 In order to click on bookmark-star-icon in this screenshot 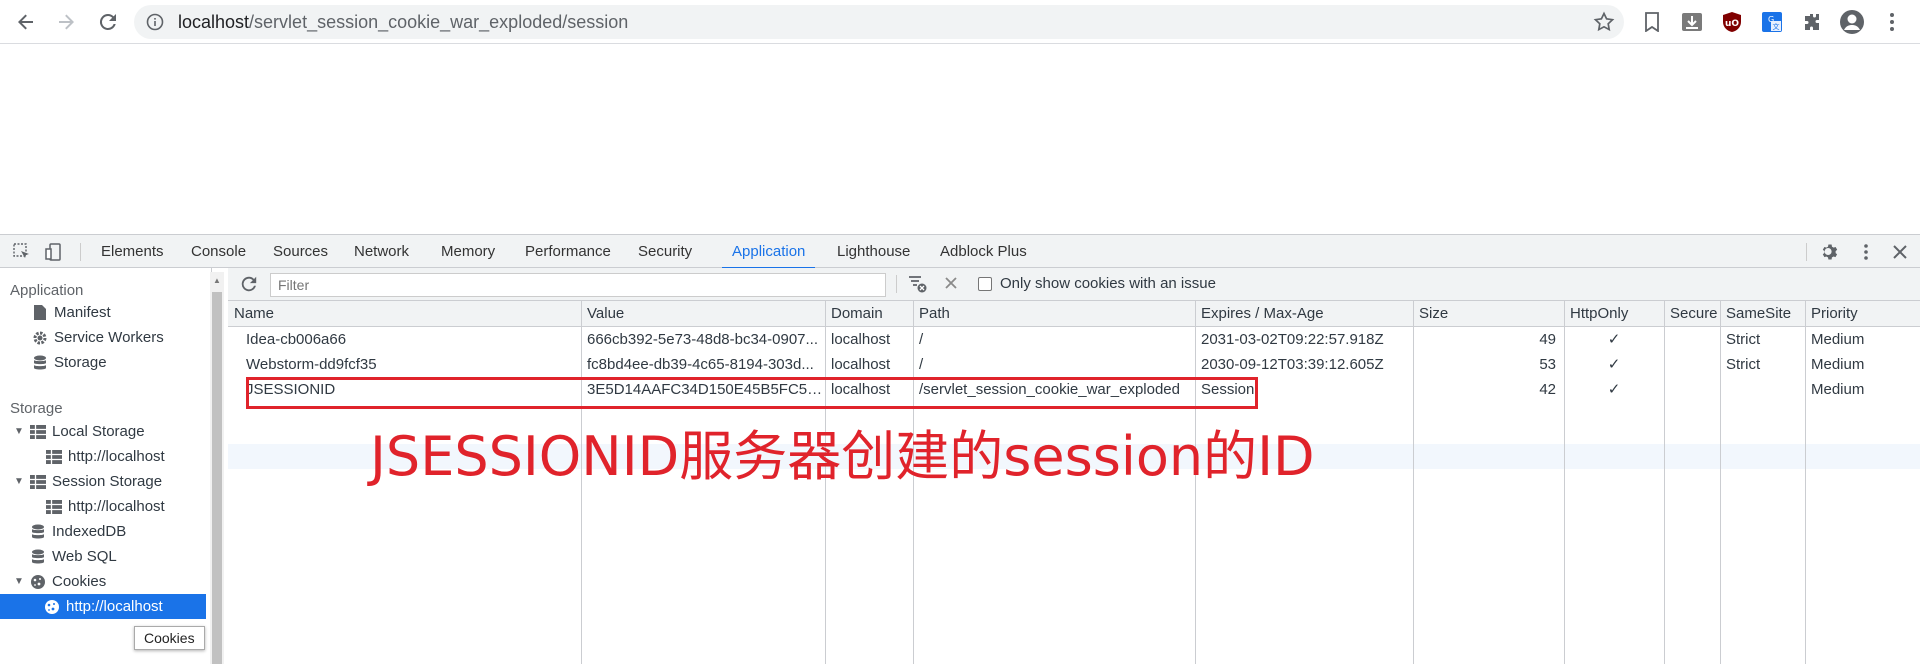, I will do `click(1604, 22)`.